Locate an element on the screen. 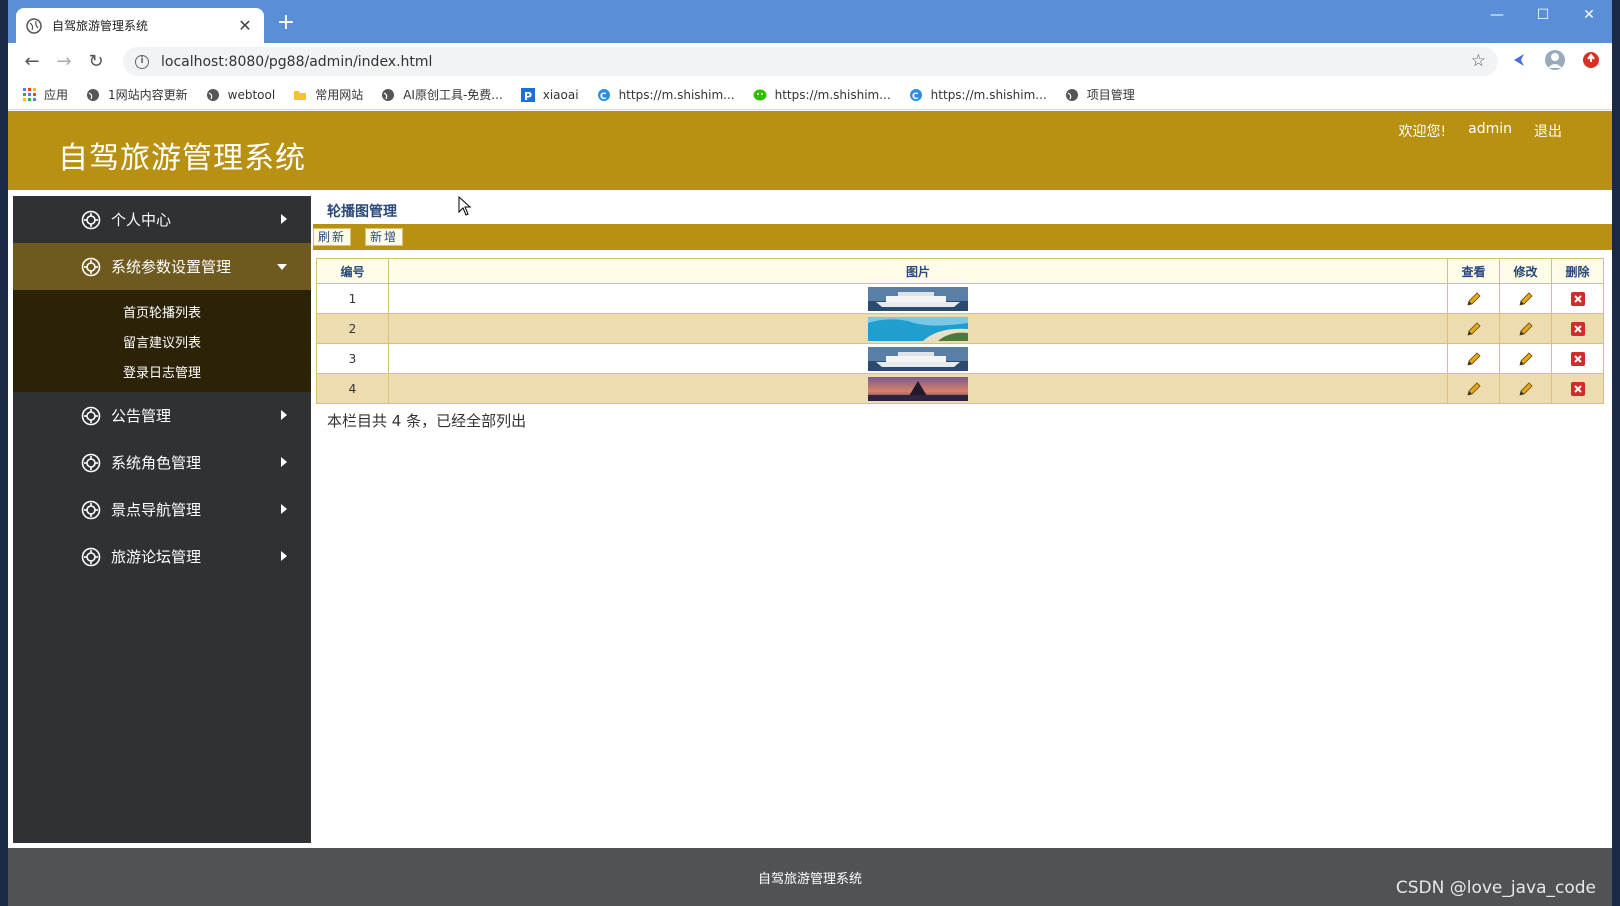 The image size is (1620, 906). menu-personal-center: 个人中心 is located at coordinates (162, 219).